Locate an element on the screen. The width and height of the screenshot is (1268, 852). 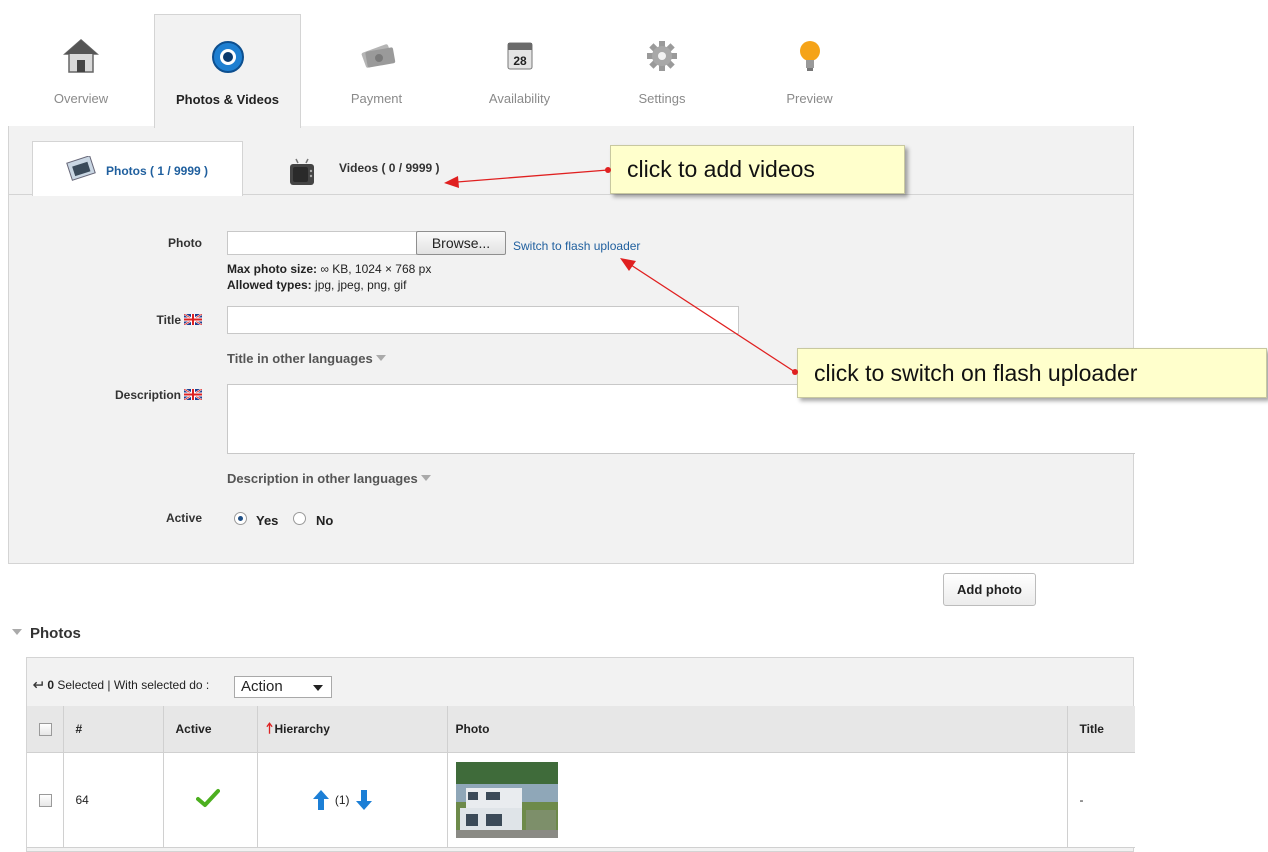
active-no-label: No is located at coordinates (325, 520).